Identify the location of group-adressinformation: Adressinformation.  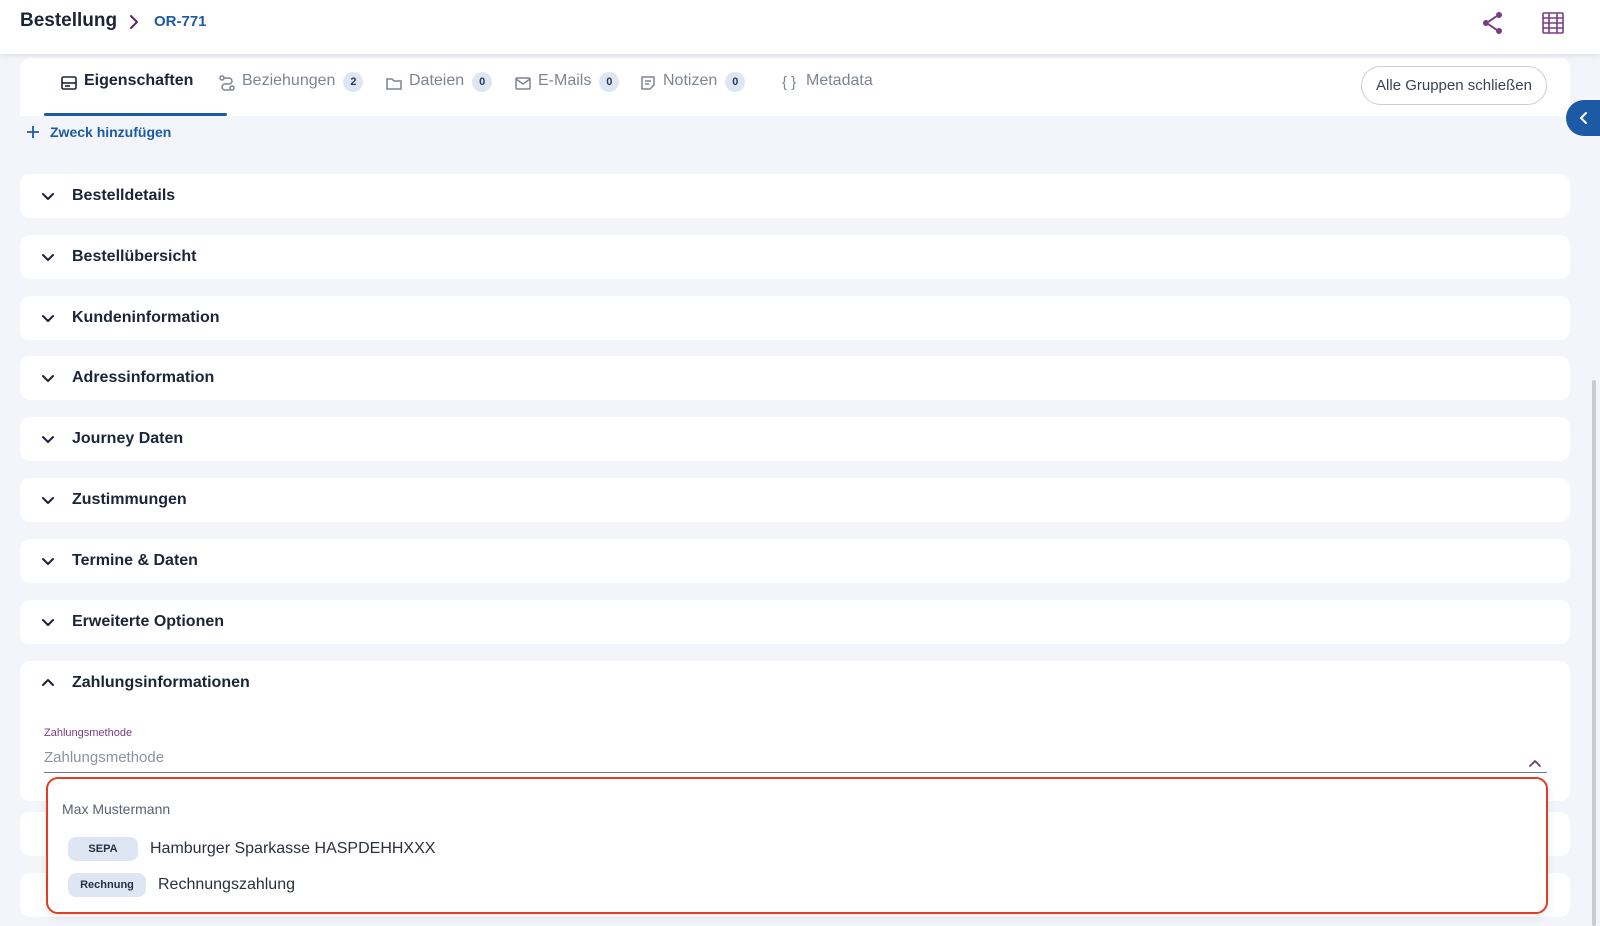
(795, 378).